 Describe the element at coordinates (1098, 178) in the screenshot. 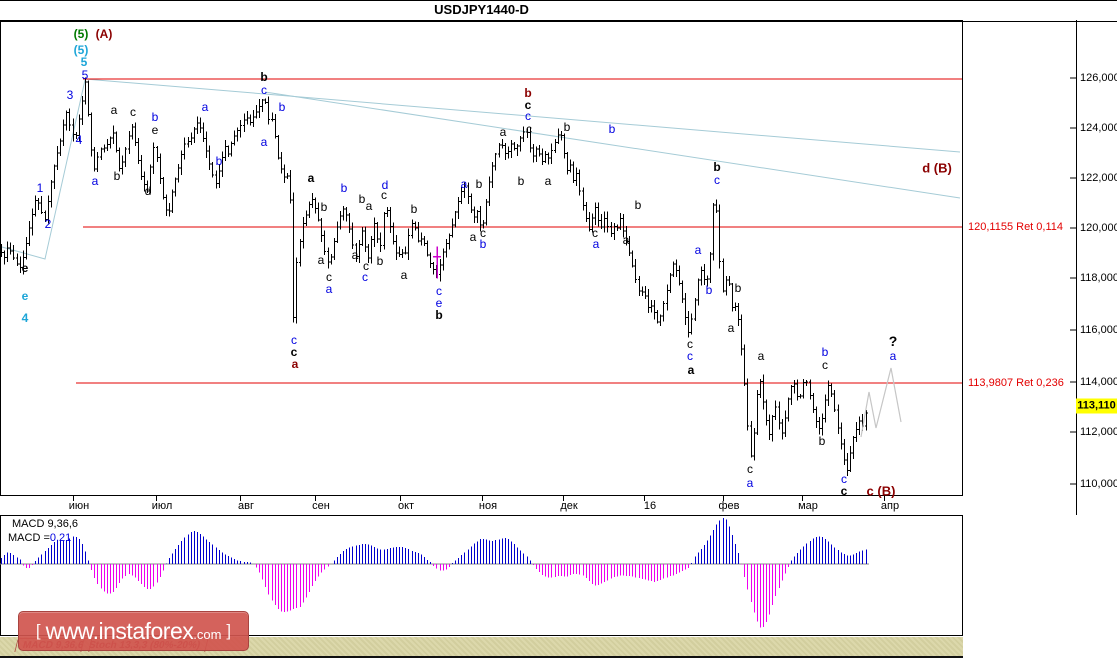

I see `price-axis-label: 122,000` at that location.